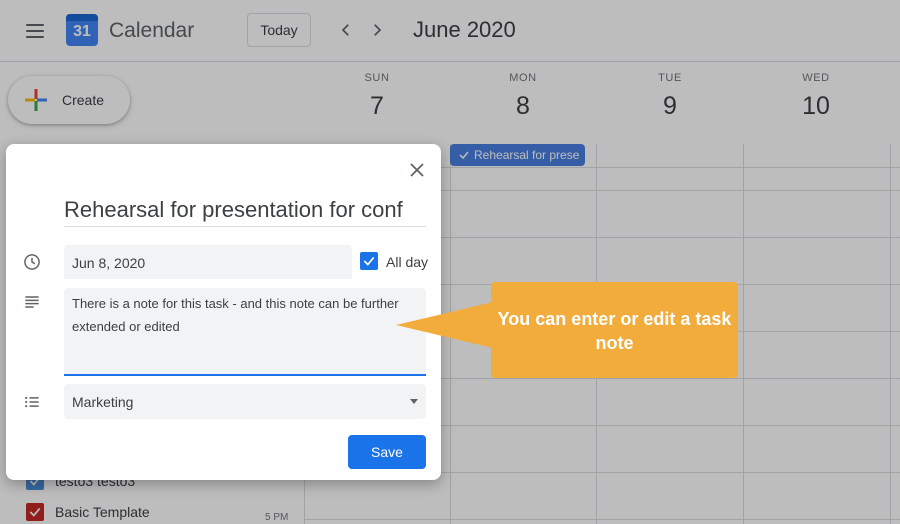 This screenshot has height=524, width=900. I want to click on help-callout: You can enter or edit a task note, so click(614, 330).